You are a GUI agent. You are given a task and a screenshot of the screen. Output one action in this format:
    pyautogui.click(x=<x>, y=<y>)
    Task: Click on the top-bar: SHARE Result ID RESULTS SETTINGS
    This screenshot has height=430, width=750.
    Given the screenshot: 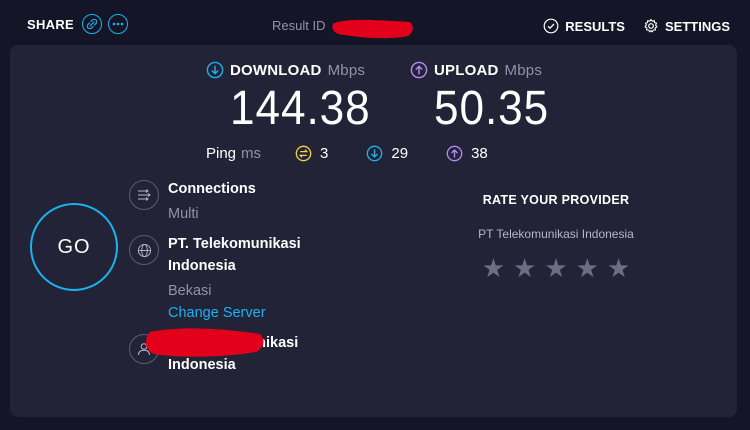 What is the action you would take?
    pyautogui.click(x=375, y=25)
    